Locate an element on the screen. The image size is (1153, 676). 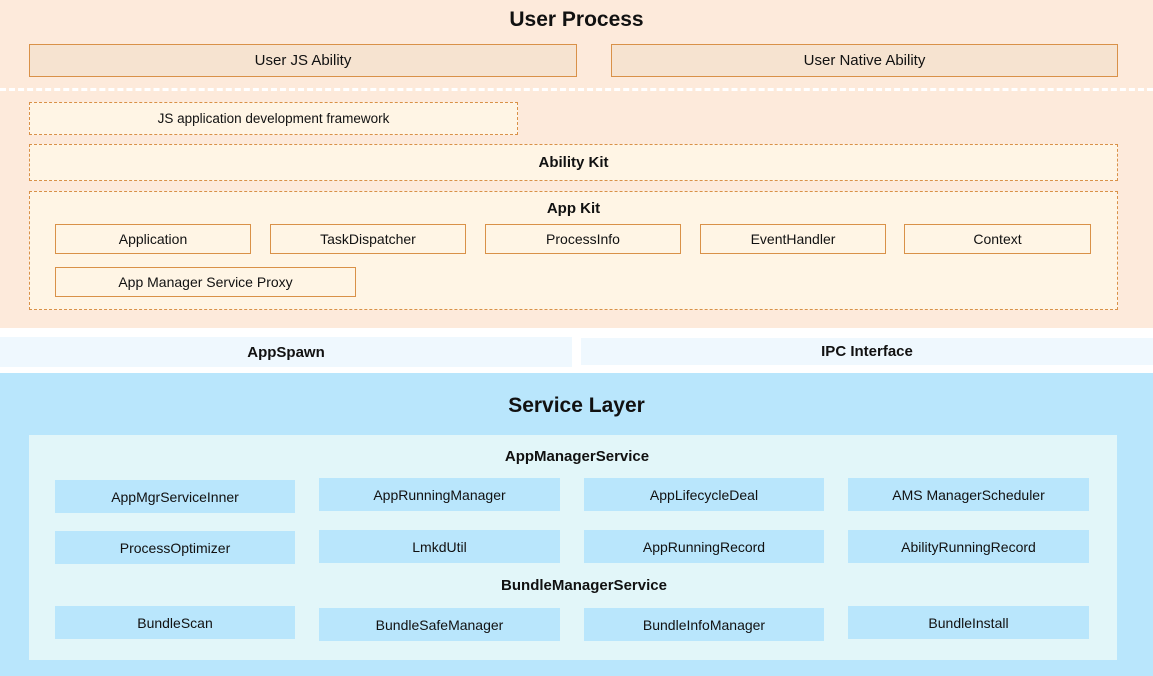
user-js-ability-box: User JS Ability is located at coordinates (303, 60).